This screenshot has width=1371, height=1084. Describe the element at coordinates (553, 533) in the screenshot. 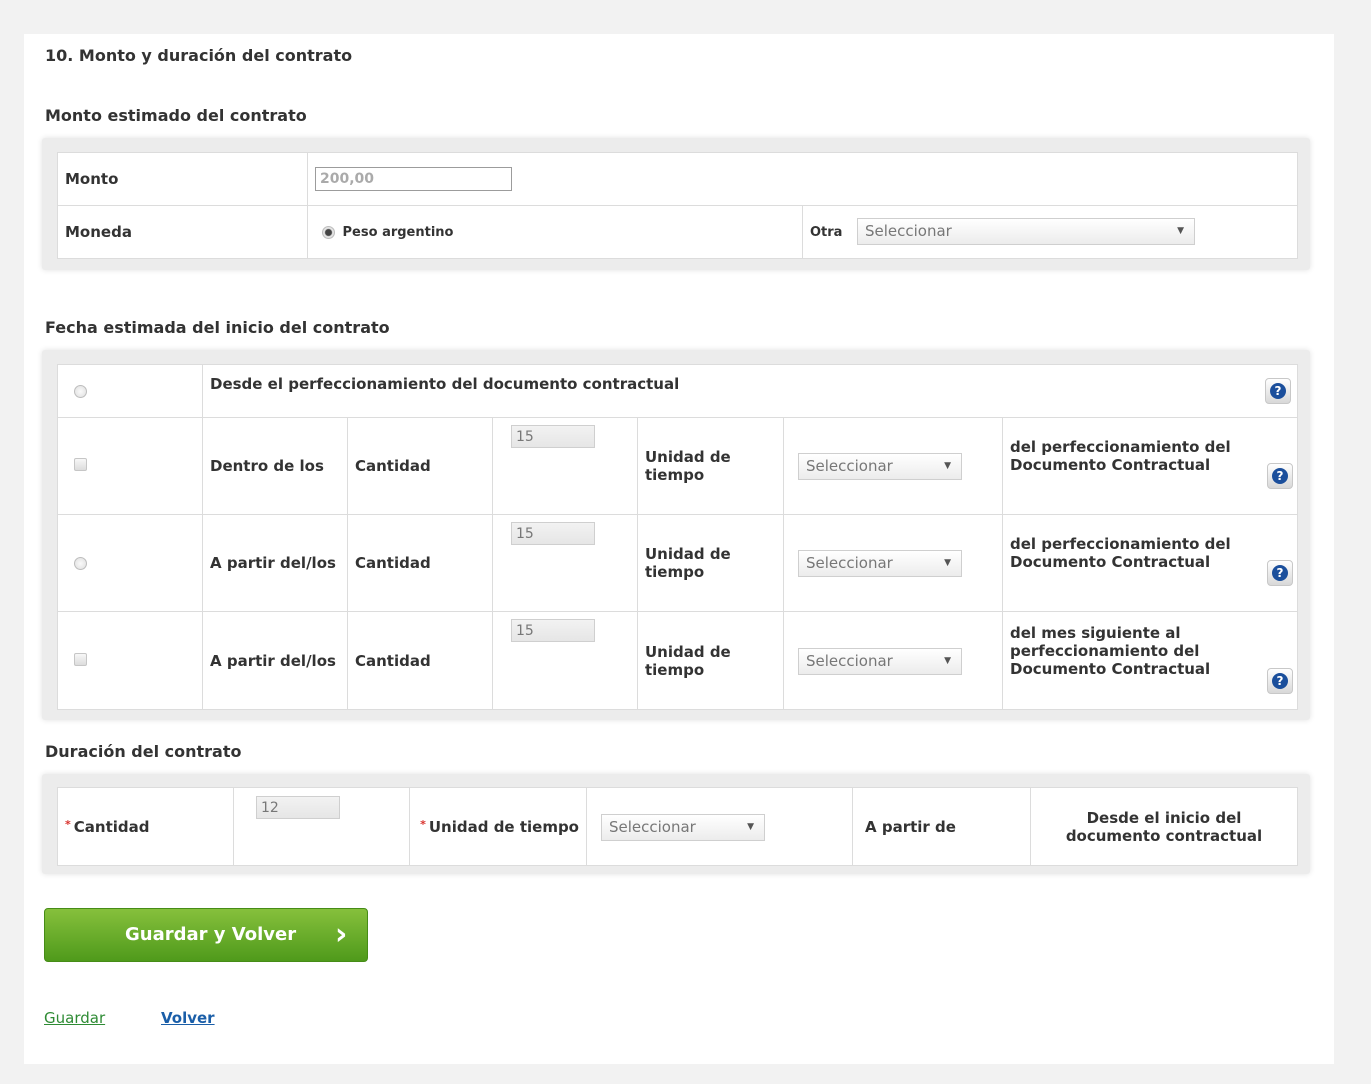

I see `fecha-option-3-cantidad-input: 15` at that location.